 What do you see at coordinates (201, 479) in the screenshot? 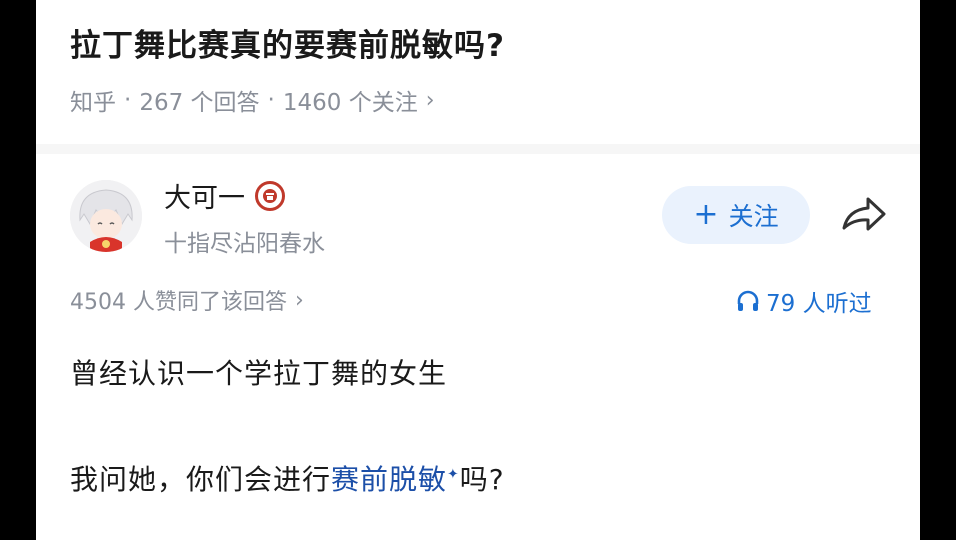
I see `paragraph-text: 我问她，你们会进行` at bounding box center [201, 479].